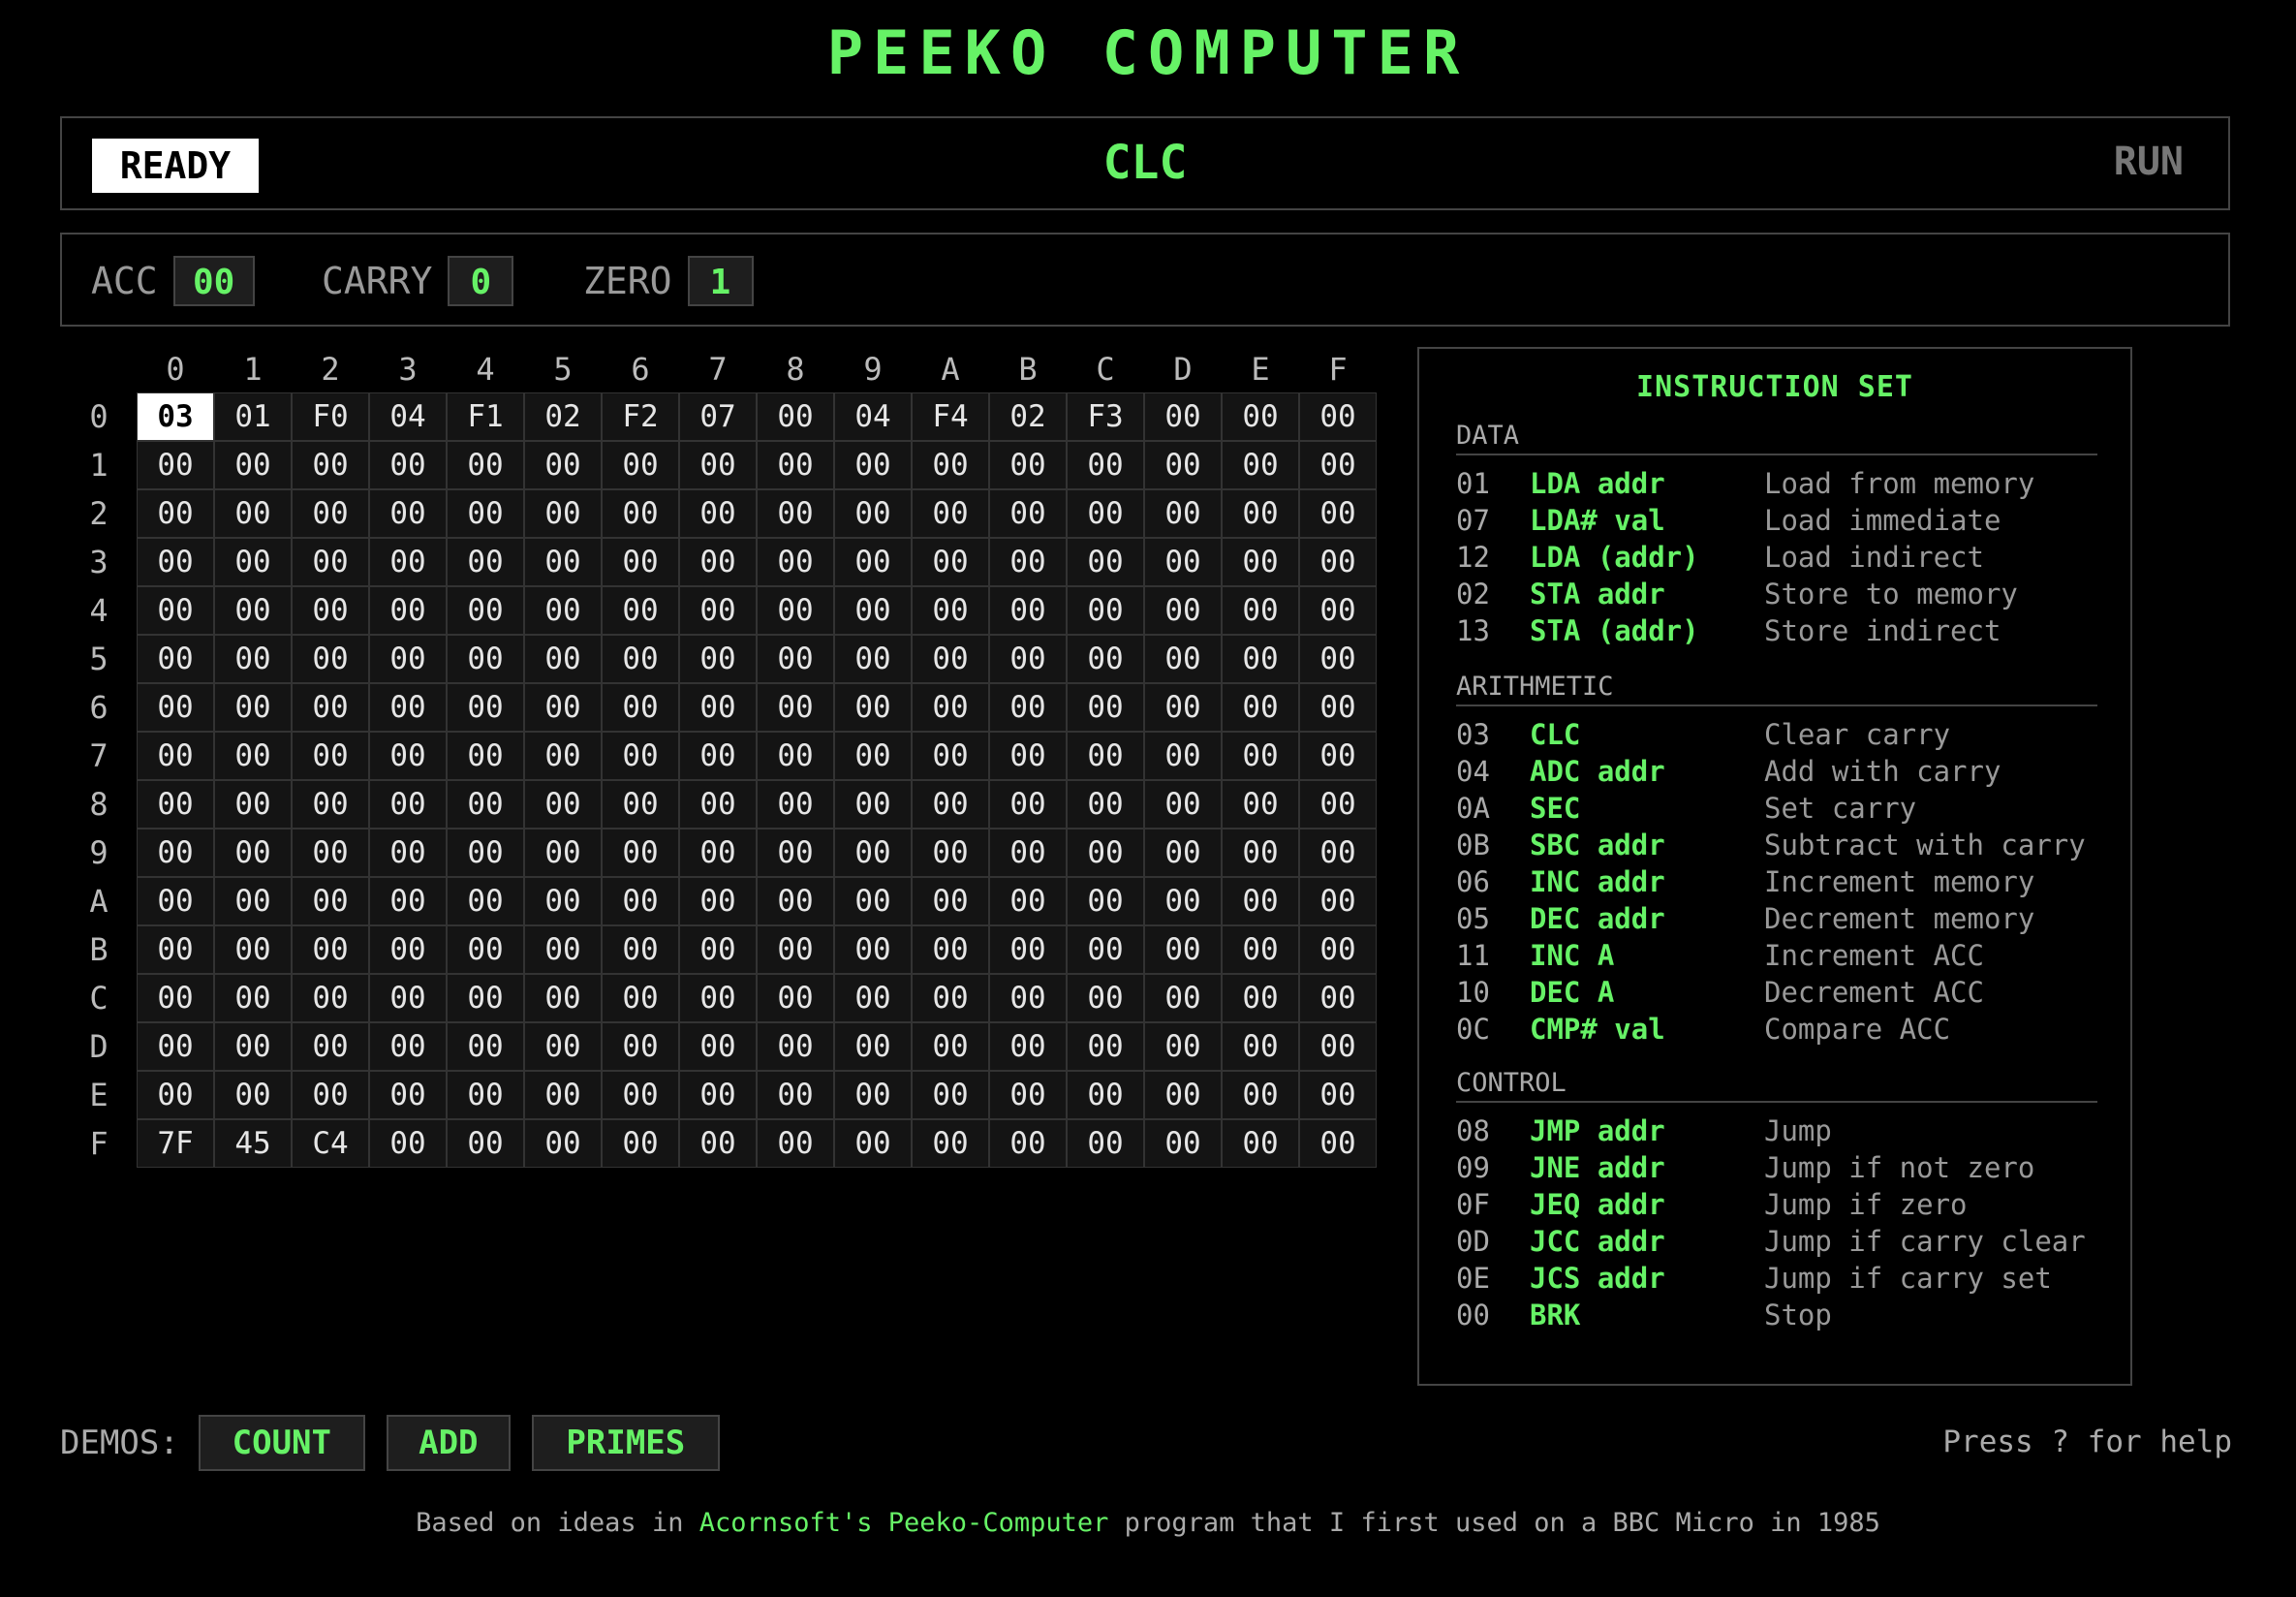  I want to click on memory-cell: 04, so click(408, 416).